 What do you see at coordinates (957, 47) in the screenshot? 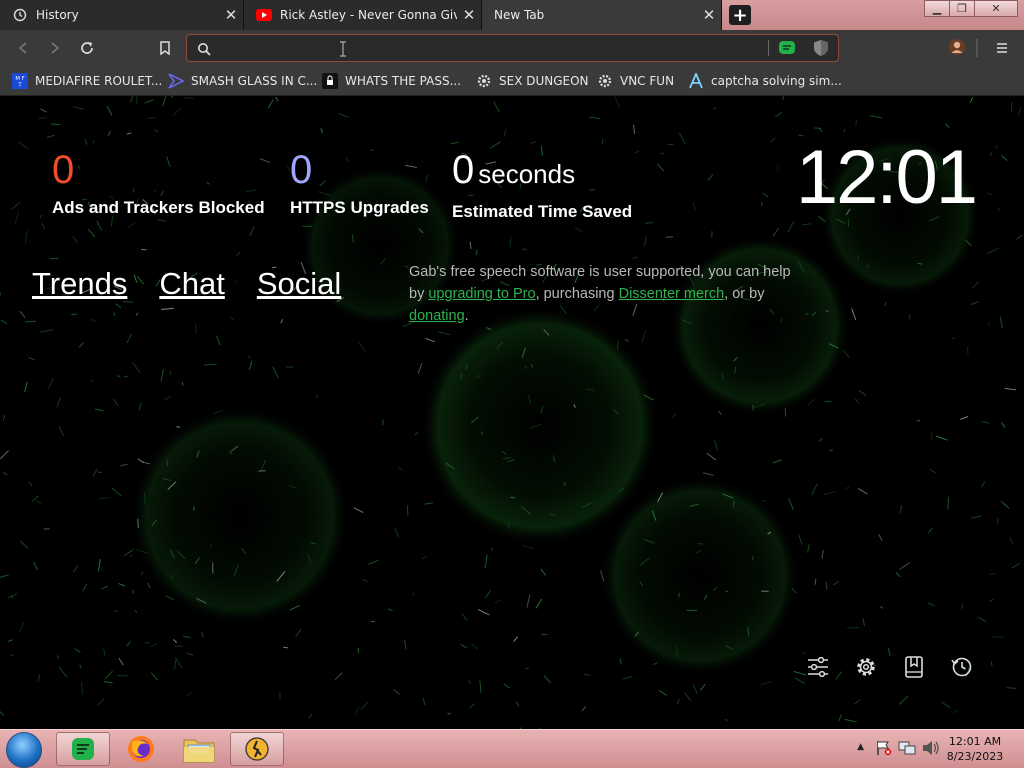
I see `profile-avatar` at bounding box center [957, 47].